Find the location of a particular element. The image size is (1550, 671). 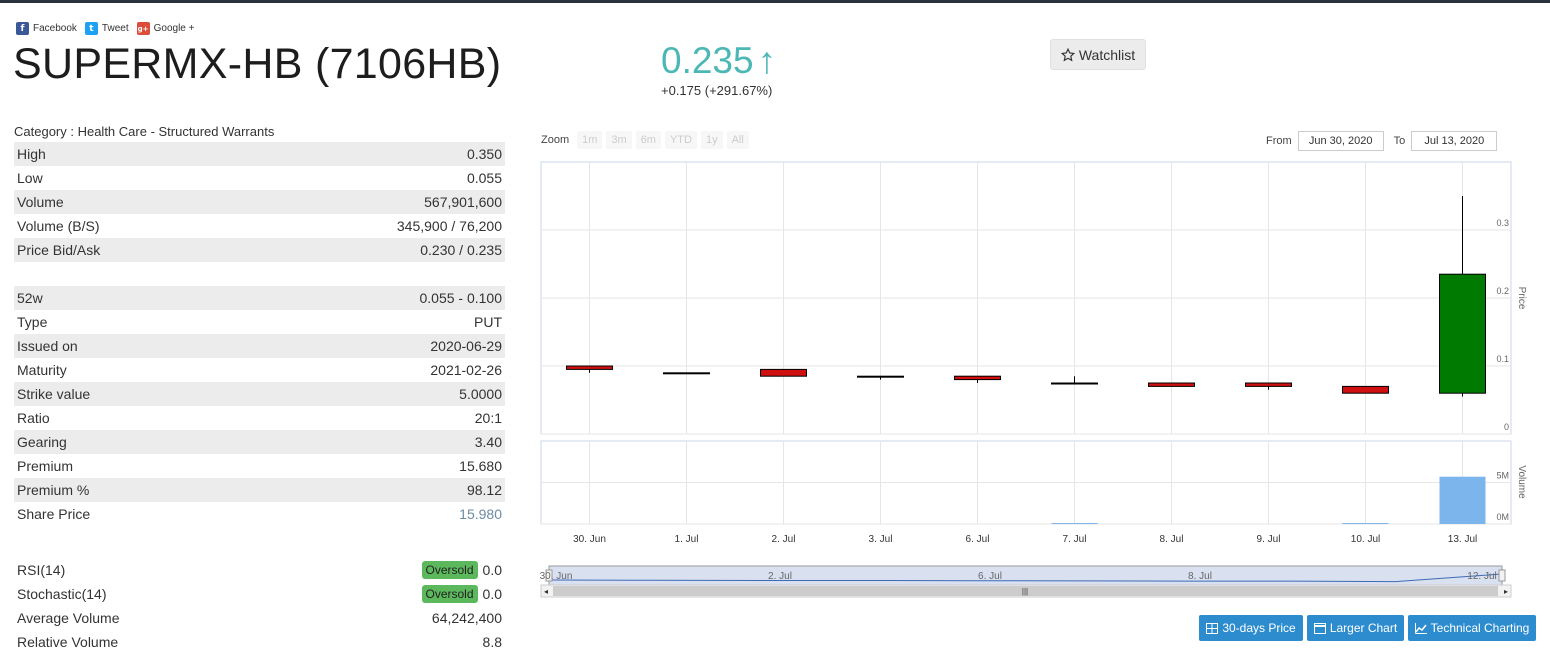

navigator-label: 6. Jul is located at coordinates (990, 576).